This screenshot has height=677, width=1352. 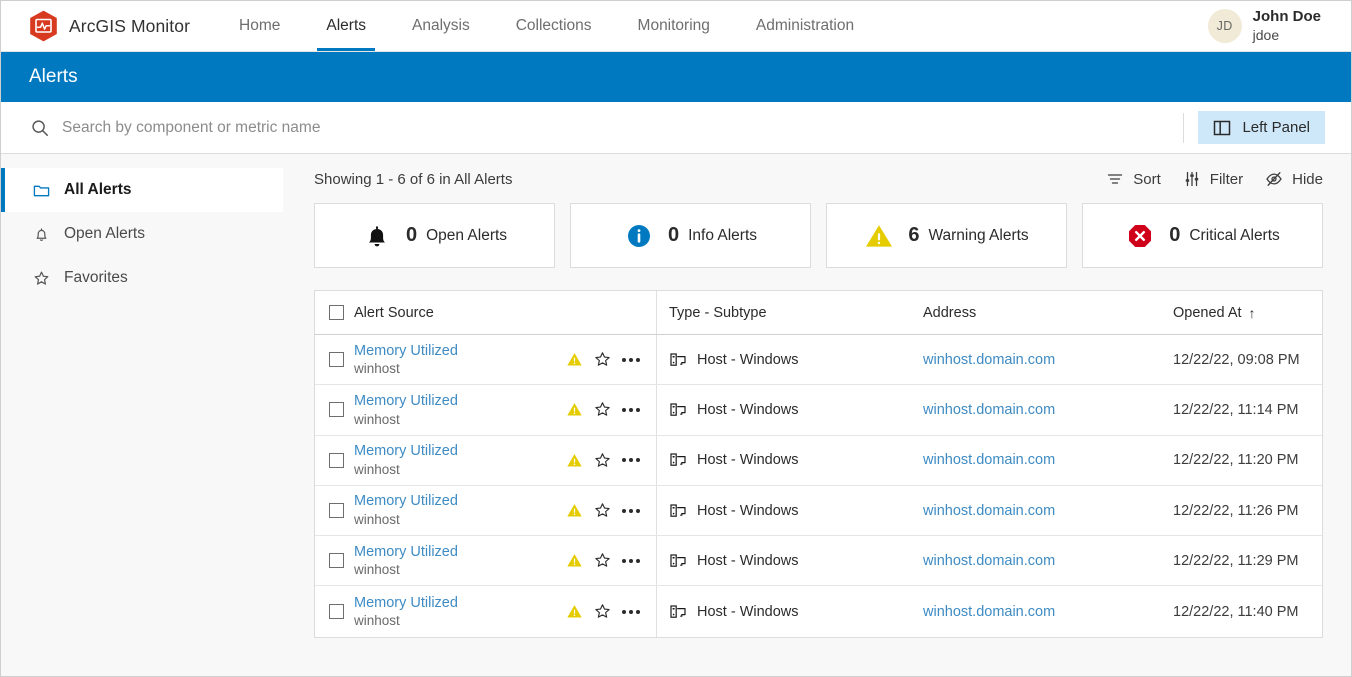 What do you see at coordinates (805, 26) in the screenshot?
I see `nav-item-administration: Administration` at bounding box center [805, 26].